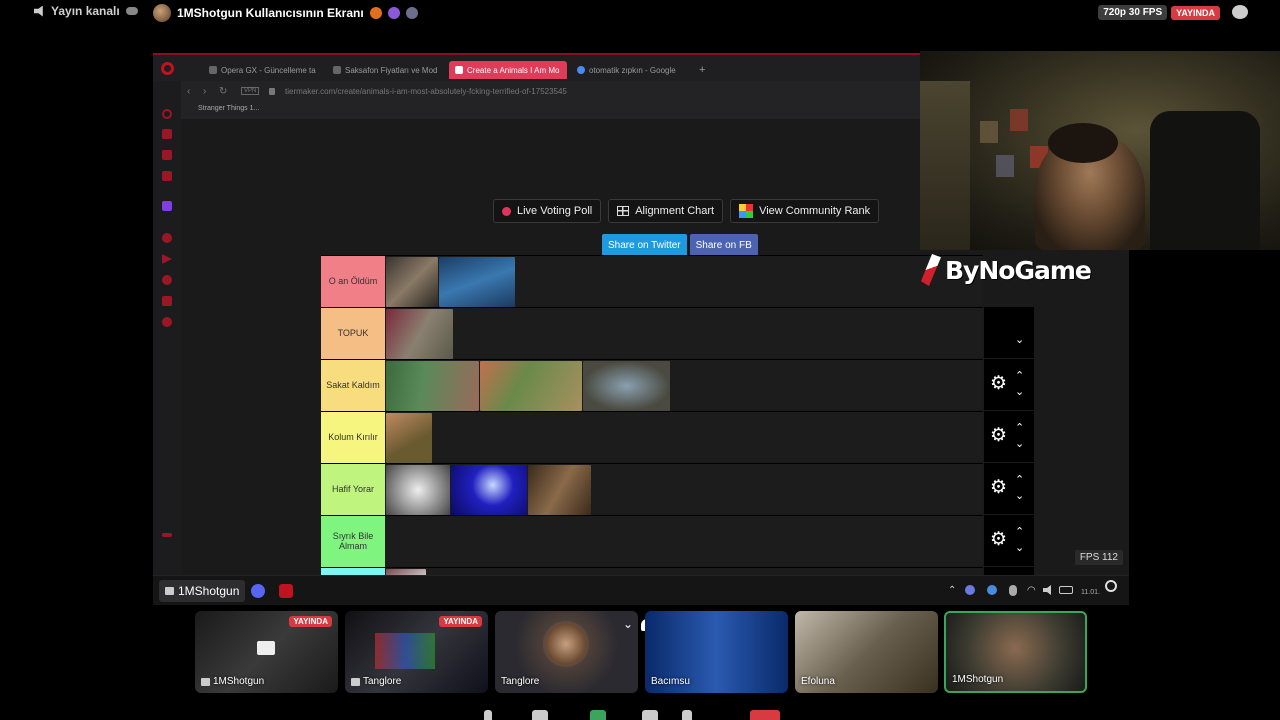 The height and width of the screenshot is (720, 1280). I want to click on volume-icon, so click(1047, 590).